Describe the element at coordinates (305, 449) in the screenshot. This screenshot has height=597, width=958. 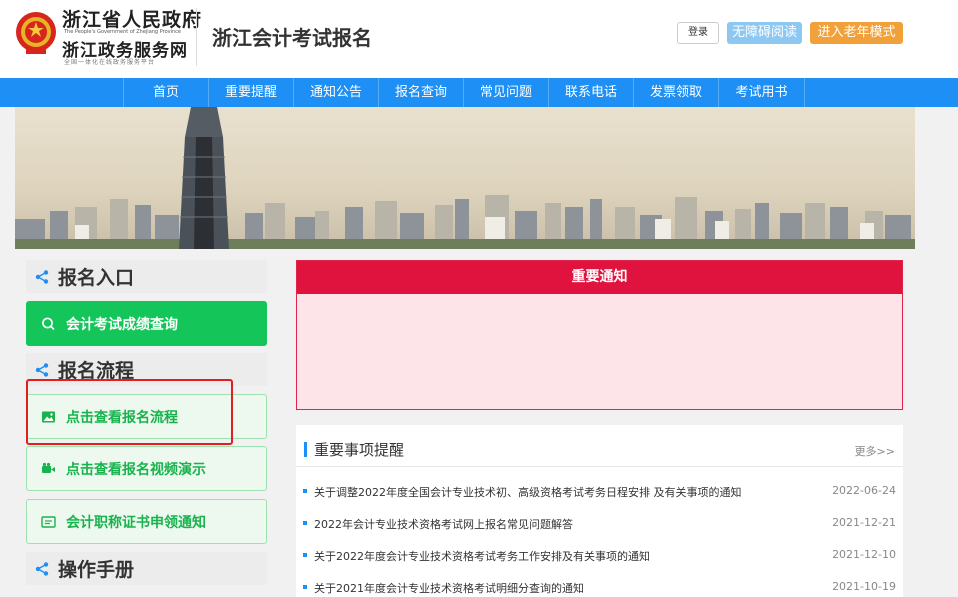
I see `matters-title-bar` at that location.